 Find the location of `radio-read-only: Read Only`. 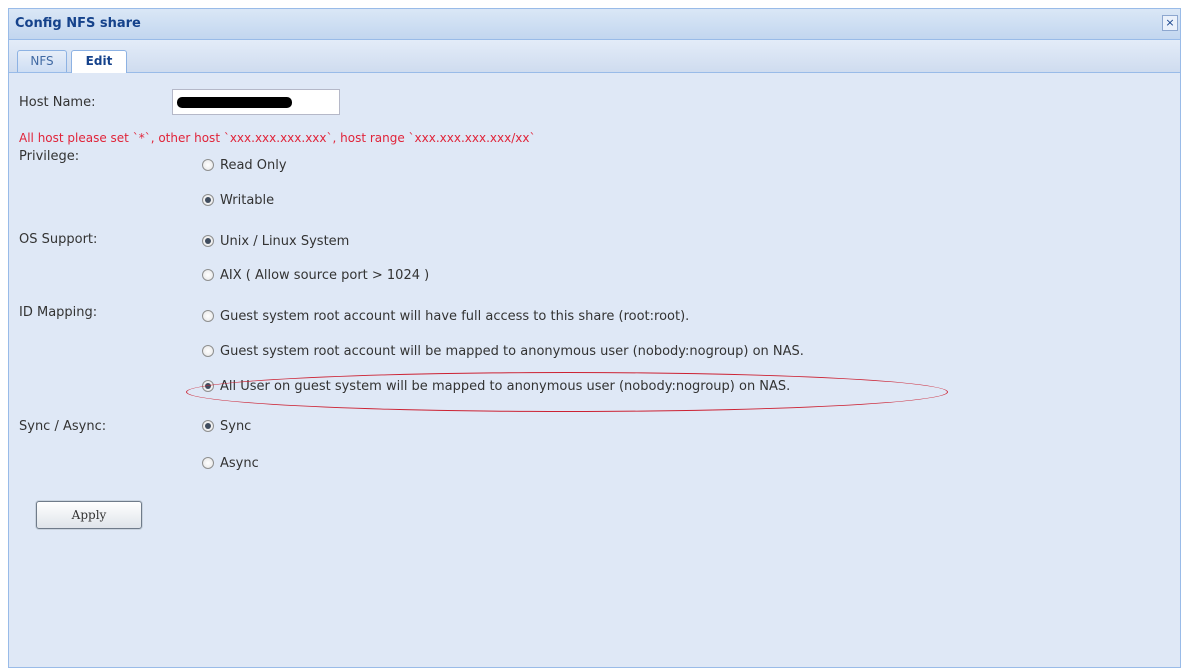

radio-read-only: Read Only is located at coordinates (244, 165).